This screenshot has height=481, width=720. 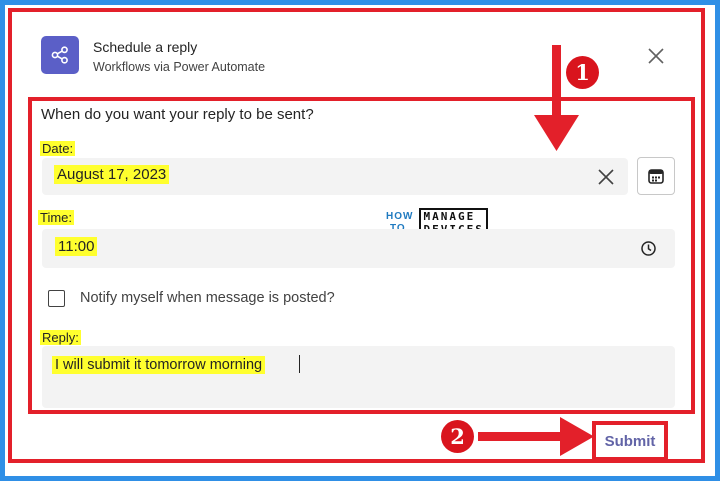 I want to click on clear-date-icon, so click(x=606, y=177).